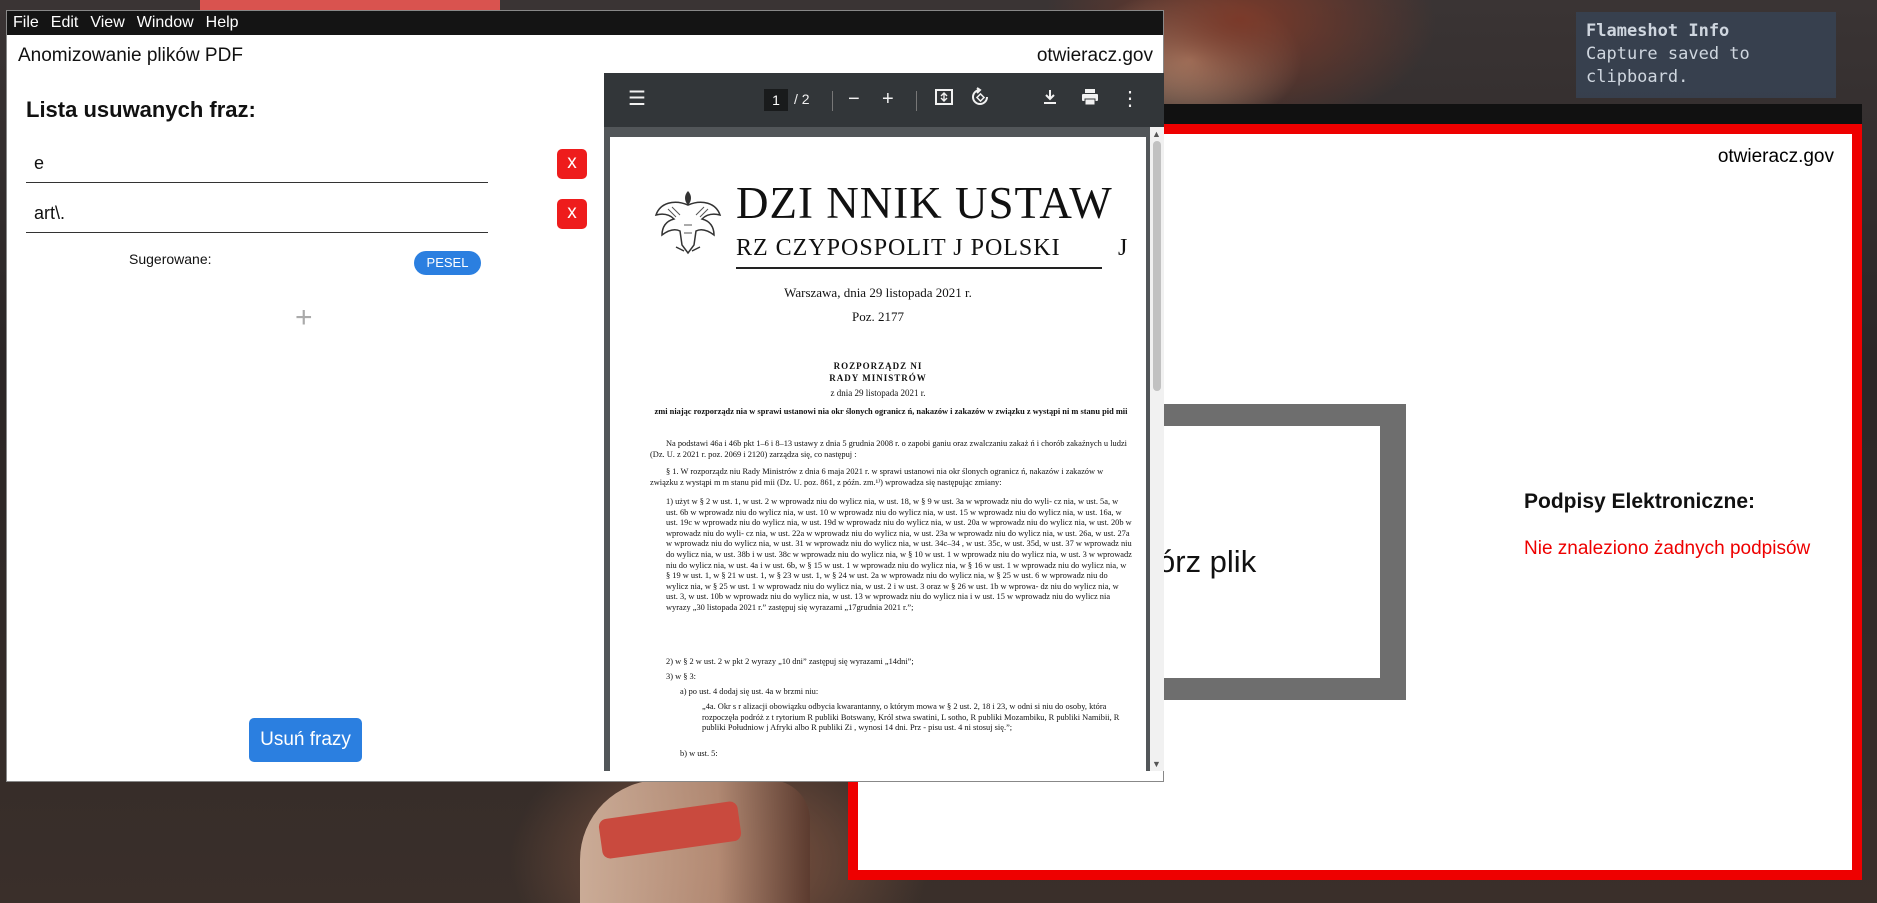 The width and height of the screenshot is (1877, 903). Describe the element at coordinates (107, 23) in the screenshot. I see `menu-view: View` at that location.